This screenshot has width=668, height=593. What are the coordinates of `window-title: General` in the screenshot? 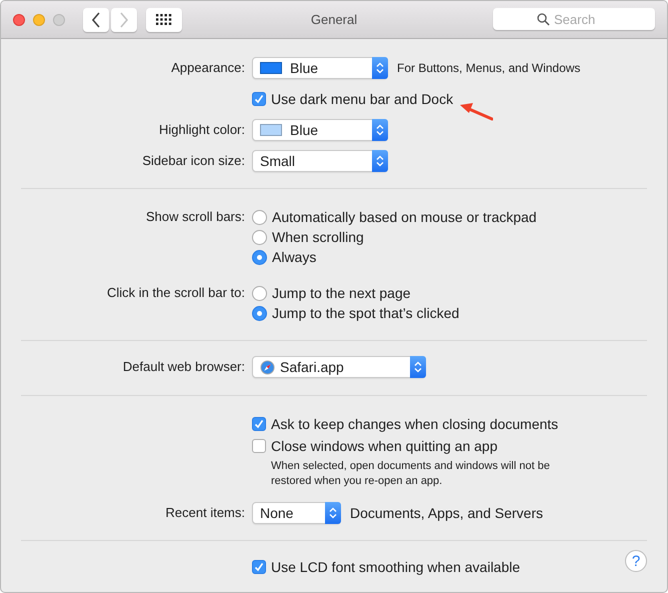 It's located at (334, 19).